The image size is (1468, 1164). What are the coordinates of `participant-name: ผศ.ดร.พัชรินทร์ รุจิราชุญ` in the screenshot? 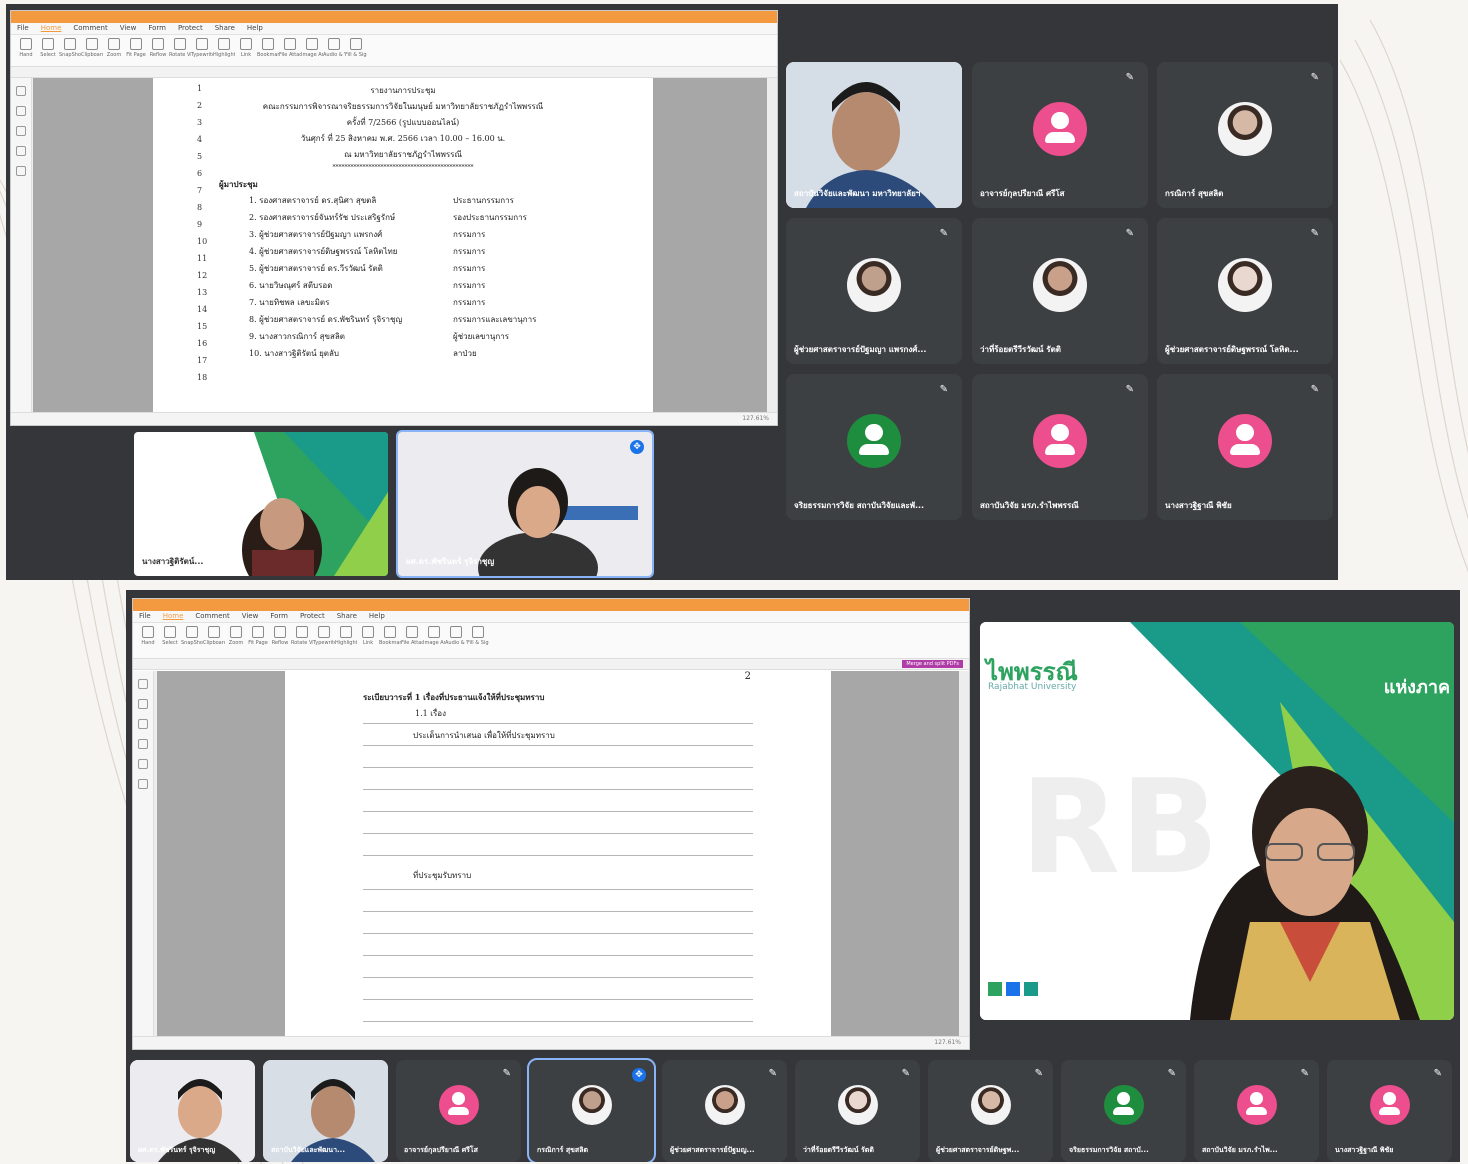 It's located at (177, 1150).